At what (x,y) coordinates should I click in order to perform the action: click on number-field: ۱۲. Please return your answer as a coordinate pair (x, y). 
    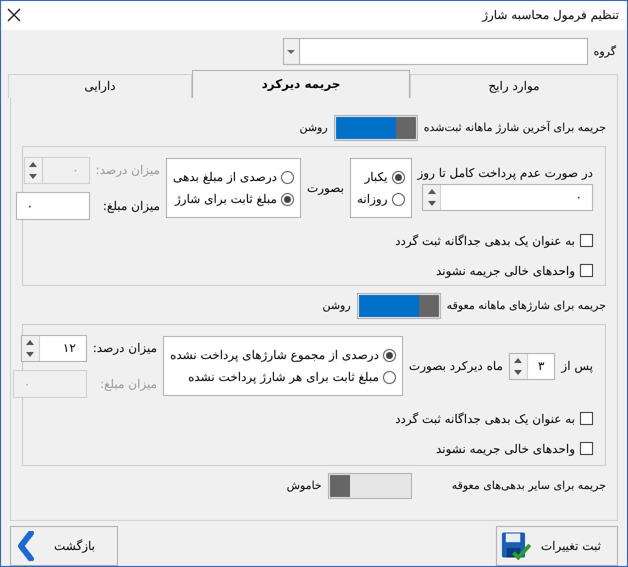
    Looking at the image, I should click on (53, 348).